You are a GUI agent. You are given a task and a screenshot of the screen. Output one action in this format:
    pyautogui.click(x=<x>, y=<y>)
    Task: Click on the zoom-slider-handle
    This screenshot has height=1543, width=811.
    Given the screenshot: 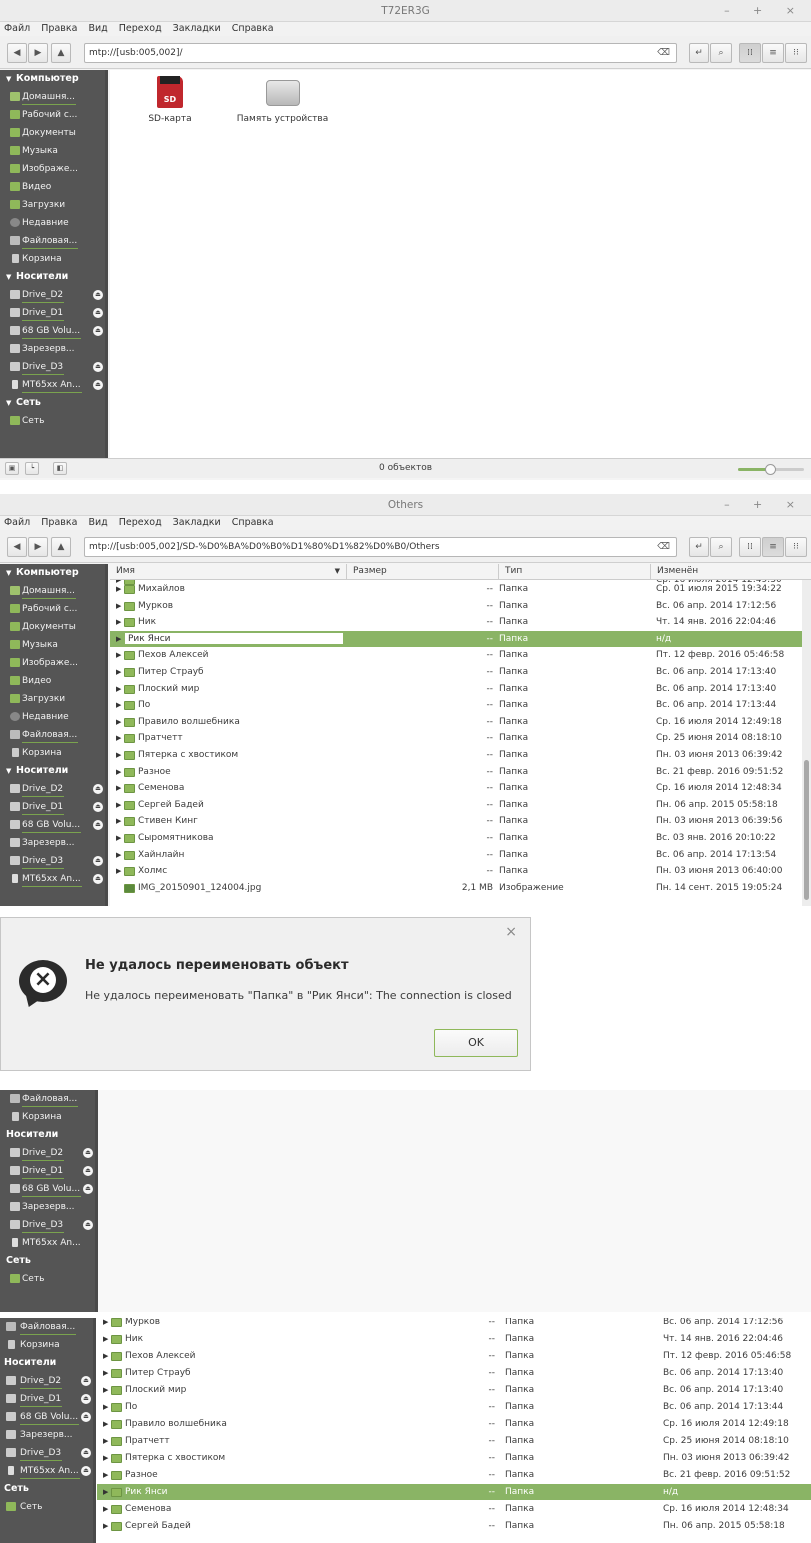 What is the action you would take?
    pyautogui.click(x=770, y=469)
    